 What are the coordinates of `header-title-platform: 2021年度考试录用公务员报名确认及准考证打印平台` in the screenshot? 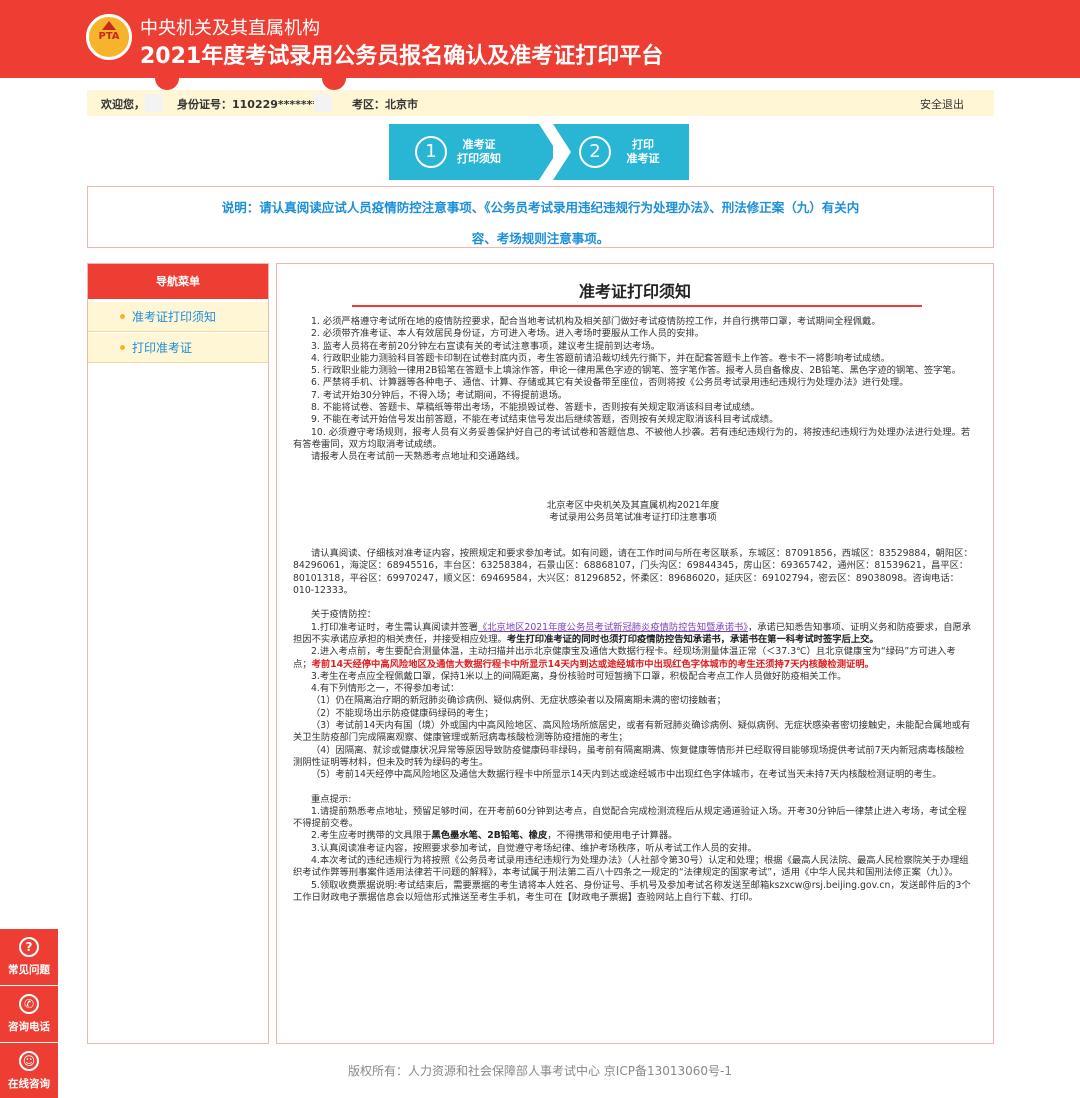 It's located at (402, 56).